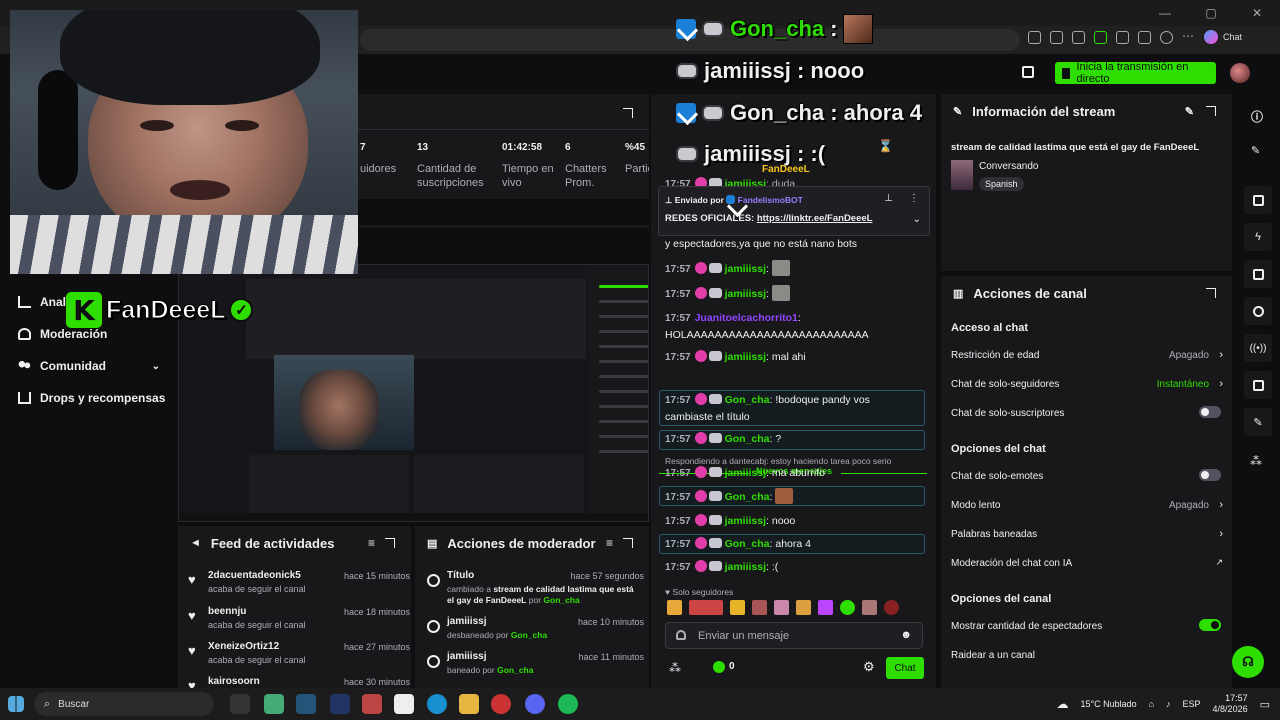 Image resolution: width=1280 pixels, height=720 pixels. Describe the element at coordinates (378, 158) in the screenshot. I see `stat-followers: 7 uidores` at that location.